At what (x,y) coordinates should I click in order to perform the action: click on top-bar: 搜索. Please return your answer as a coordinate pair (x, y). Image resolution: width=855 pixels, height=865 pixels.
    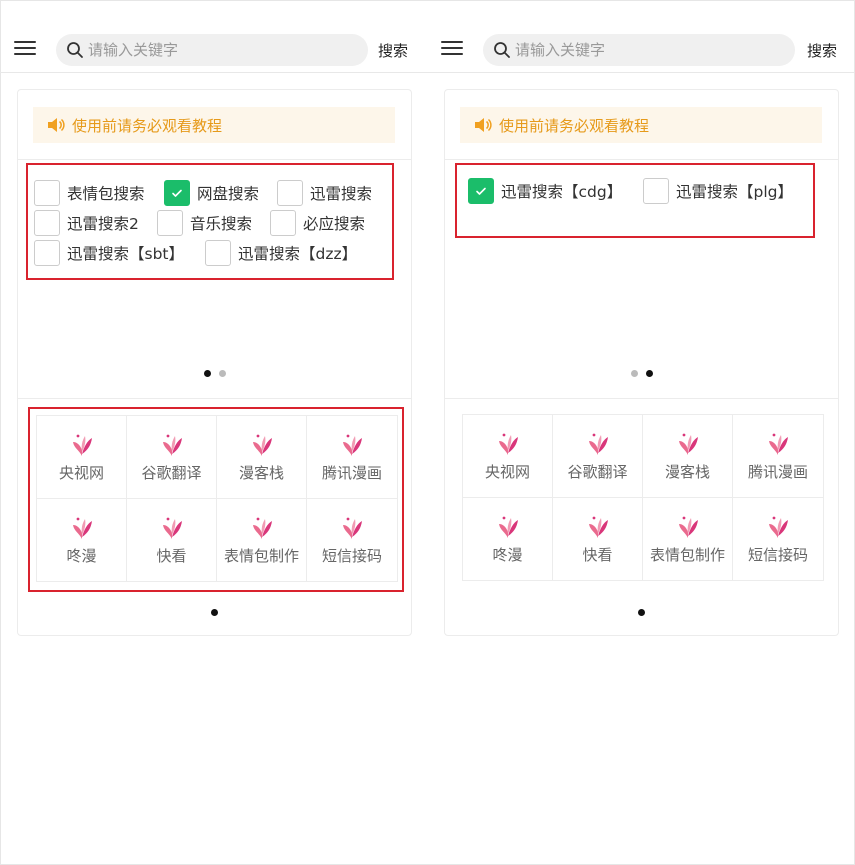
    Looking at the image, I should click on (640, 50).